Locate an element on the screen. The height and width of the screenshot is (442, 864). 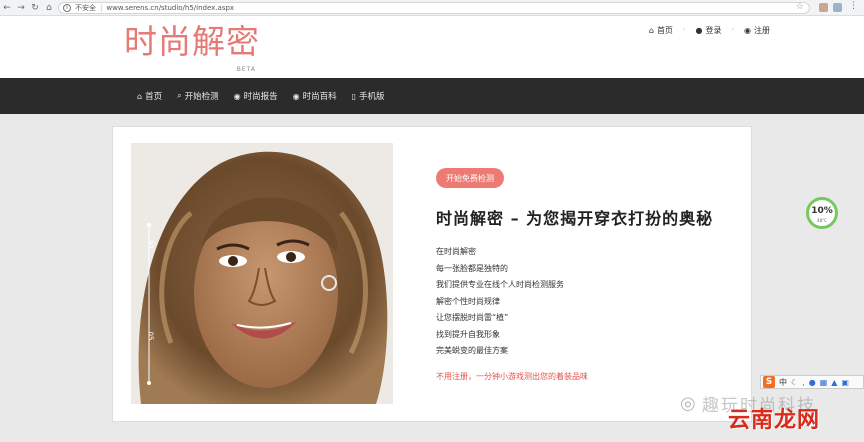
list-item: 让您摆脱时尚雷“植” is located at coordinates (472, 317).